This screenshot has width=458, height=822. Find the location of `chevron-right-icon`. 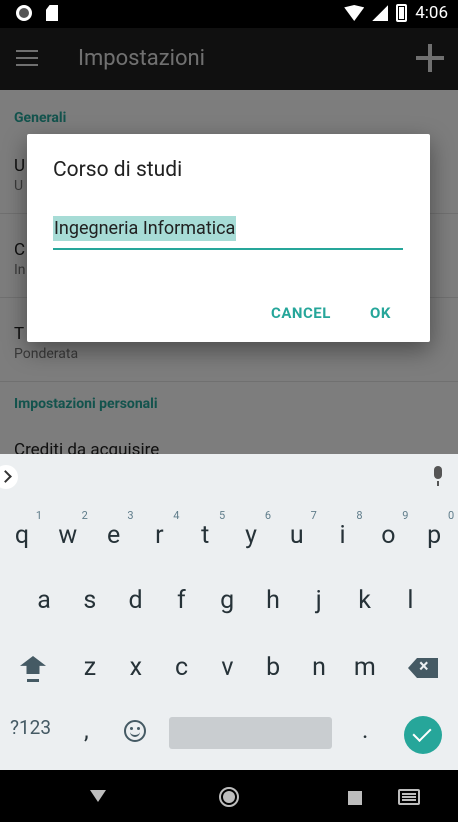

chevron-right-icon is located at coordinates (9, 477).